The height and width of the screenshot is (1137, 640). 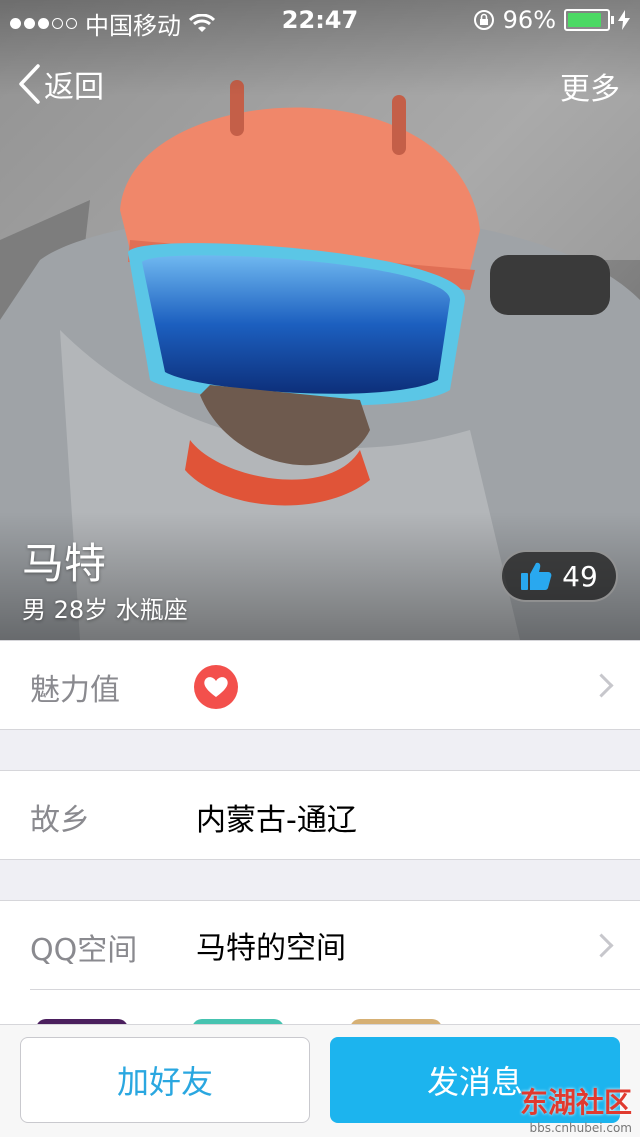 I want to click on add-friend-button: 加好友, so click(x=165, y=1080).